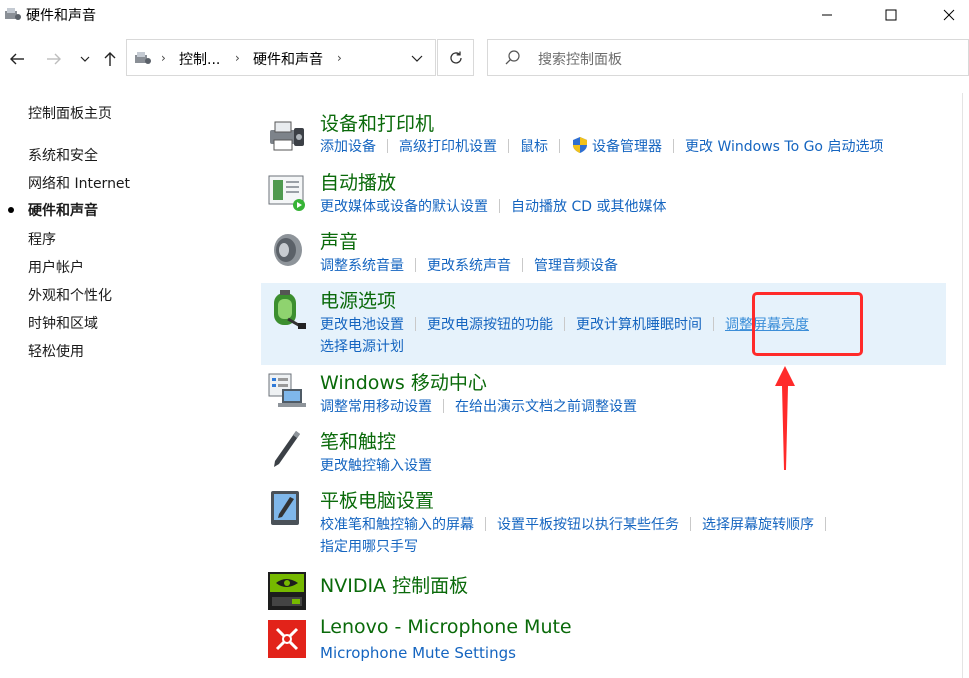  Describe the element at coordinates (785, 418) in the screenshot. I see `annotation-arrow-icon` at that location.